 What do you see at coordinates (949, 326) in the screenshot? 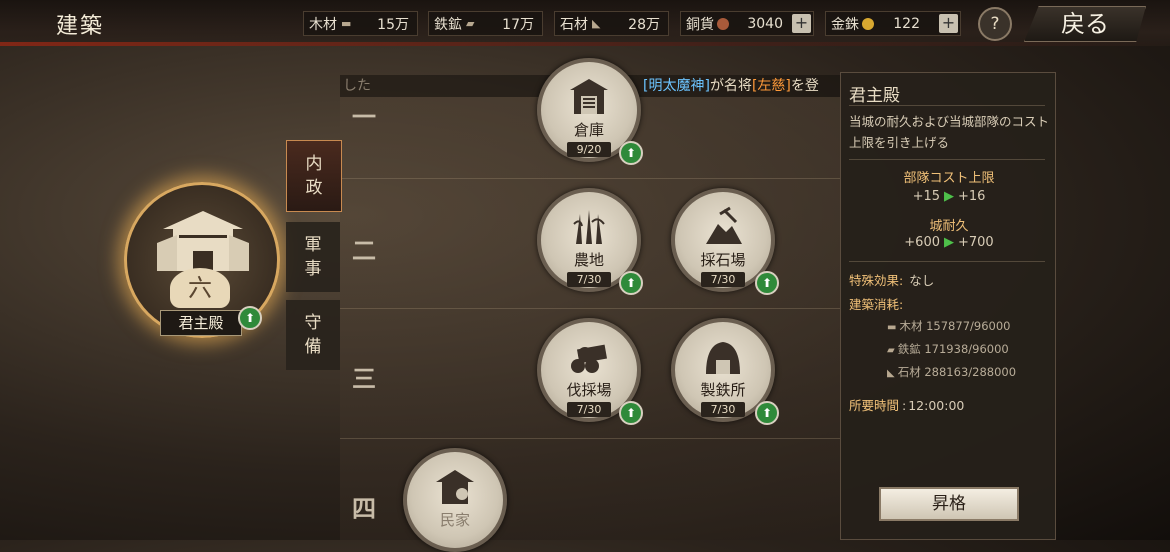
I see `cost-wood: ▬ 木材 157877/96000` at bounding box center [949, 326].